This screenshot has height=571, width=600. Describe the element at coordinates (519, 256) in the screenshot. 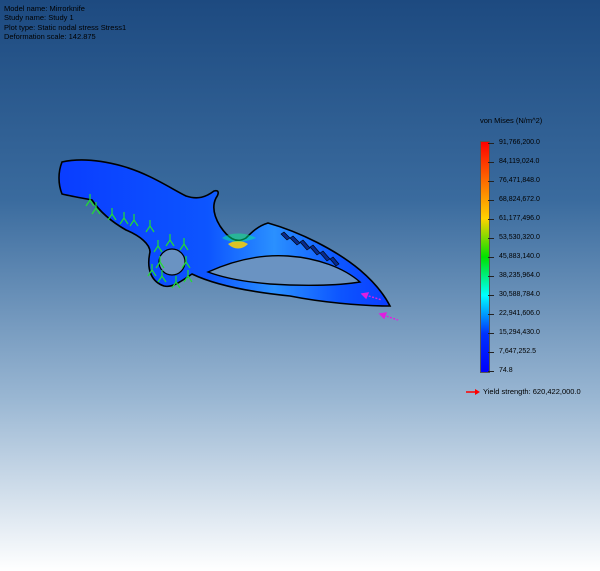

I see `legend-tick-label: 45,883,140.0` at that location.